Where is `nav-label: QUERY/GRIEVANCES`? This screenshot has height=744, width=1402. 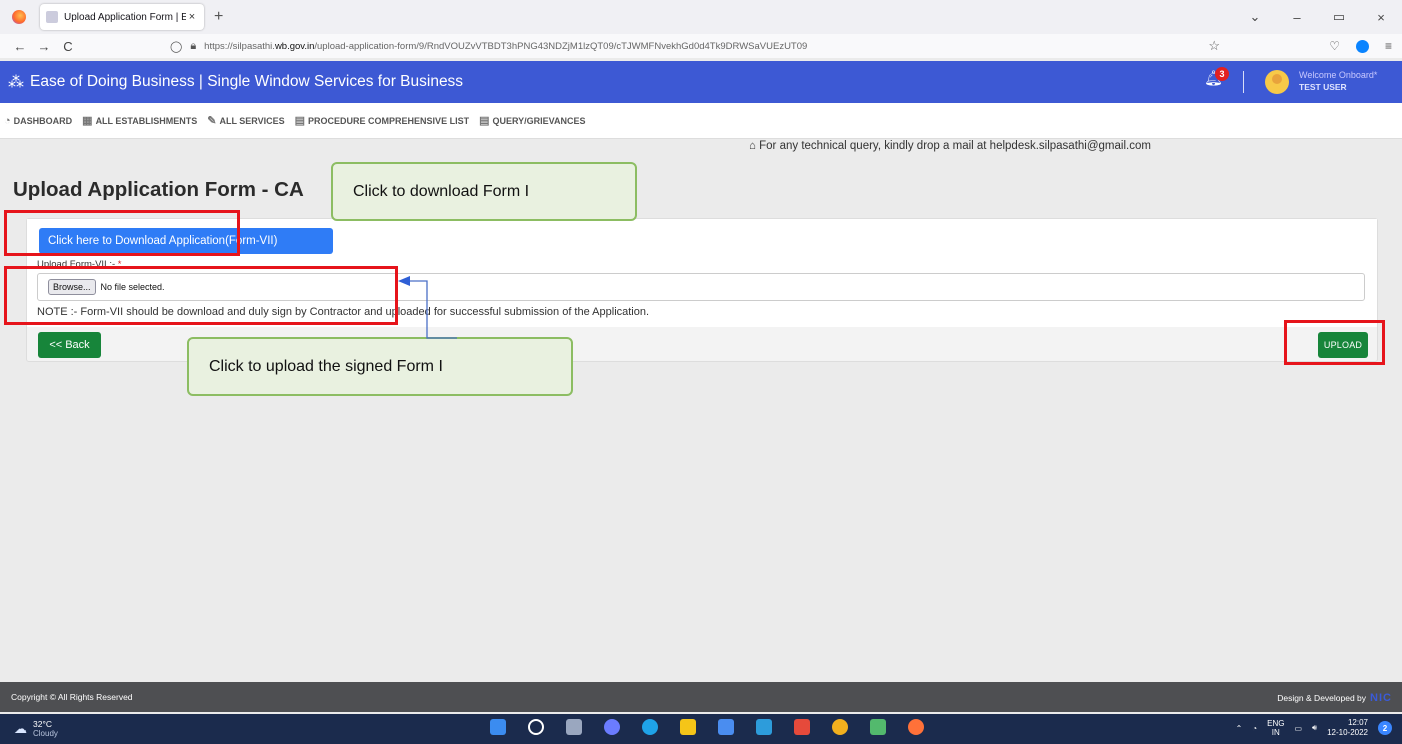 nav-label: QUERY/GRIEVANCES is located at coordinates (539, 120).